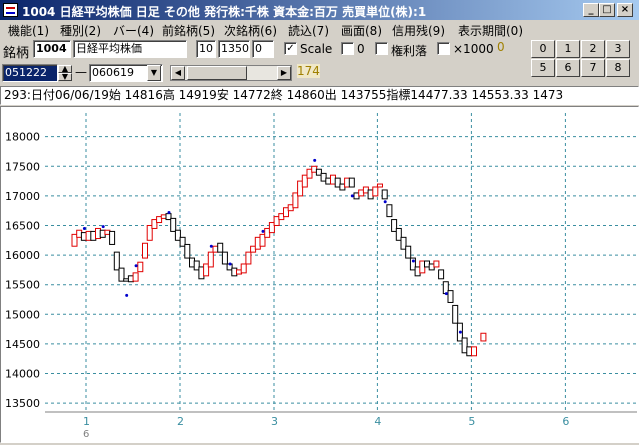  What do you see at coordinates (217, 73) in the screenshot?
I see `scroll-thumb` at bounding box center [217, 73].